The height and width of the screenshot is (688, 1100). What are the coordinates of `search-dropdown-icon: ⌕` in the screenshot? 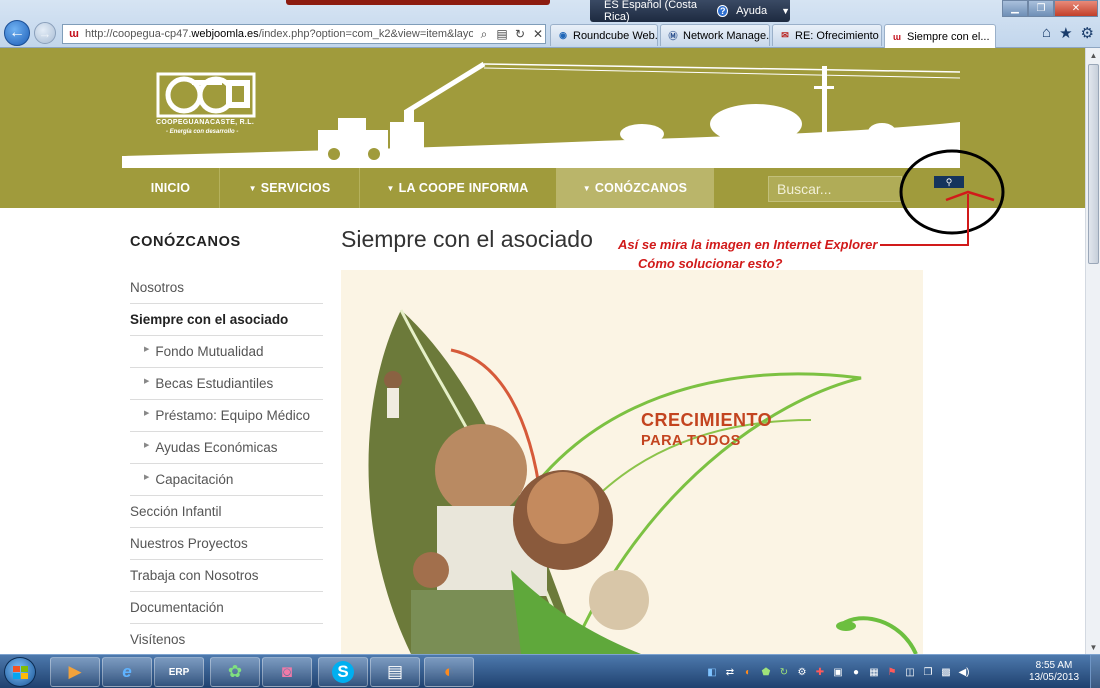 It's located at (484, 34).